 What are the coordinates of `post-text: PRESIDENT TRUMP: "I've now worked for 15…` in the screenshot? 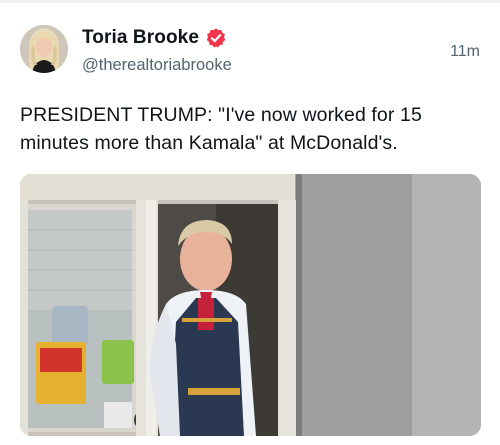 It's located at (221, 129).